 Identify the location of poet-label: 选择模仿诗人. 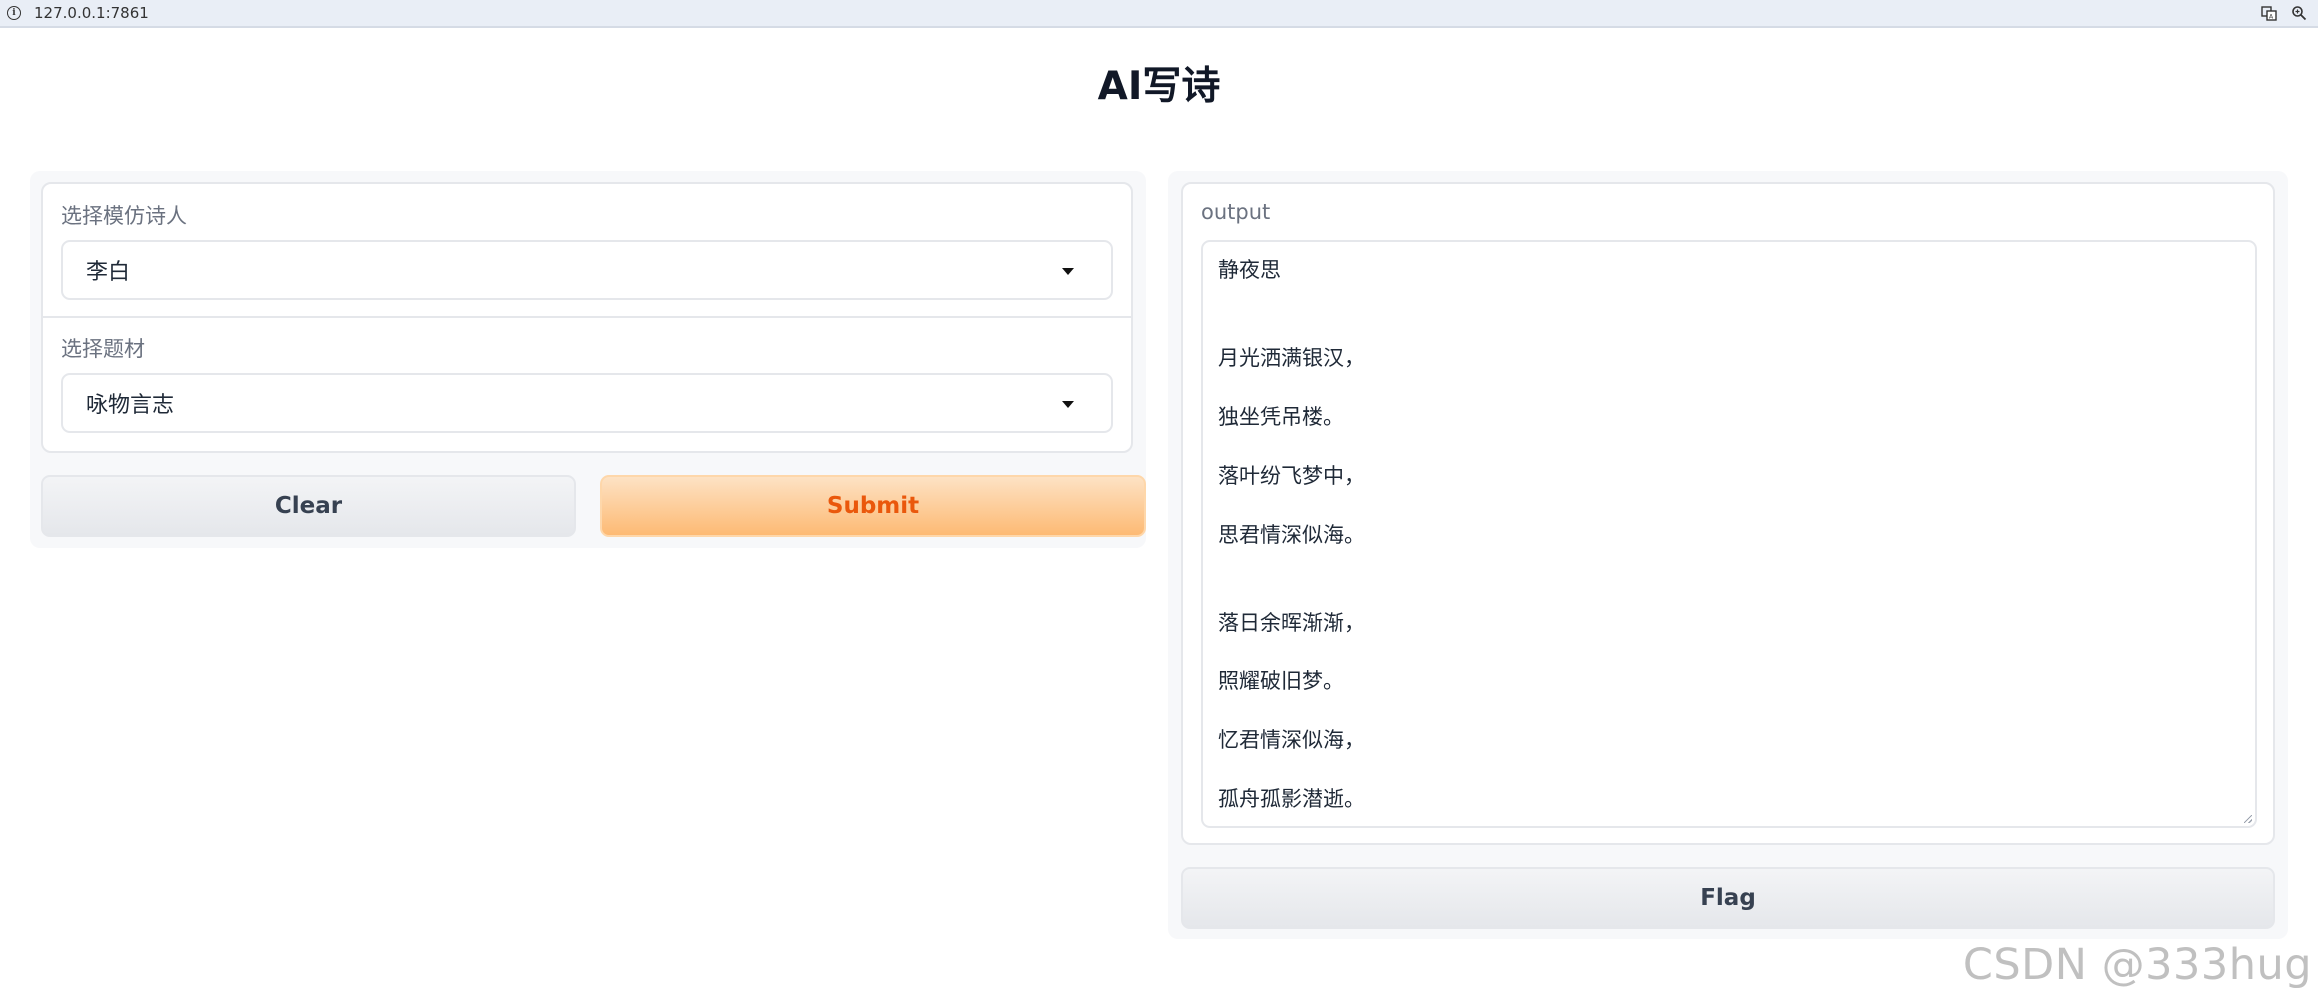
(124, 216).